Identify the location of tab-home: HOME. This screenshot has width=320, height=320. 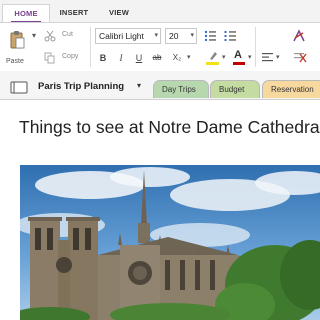
(26, 13).